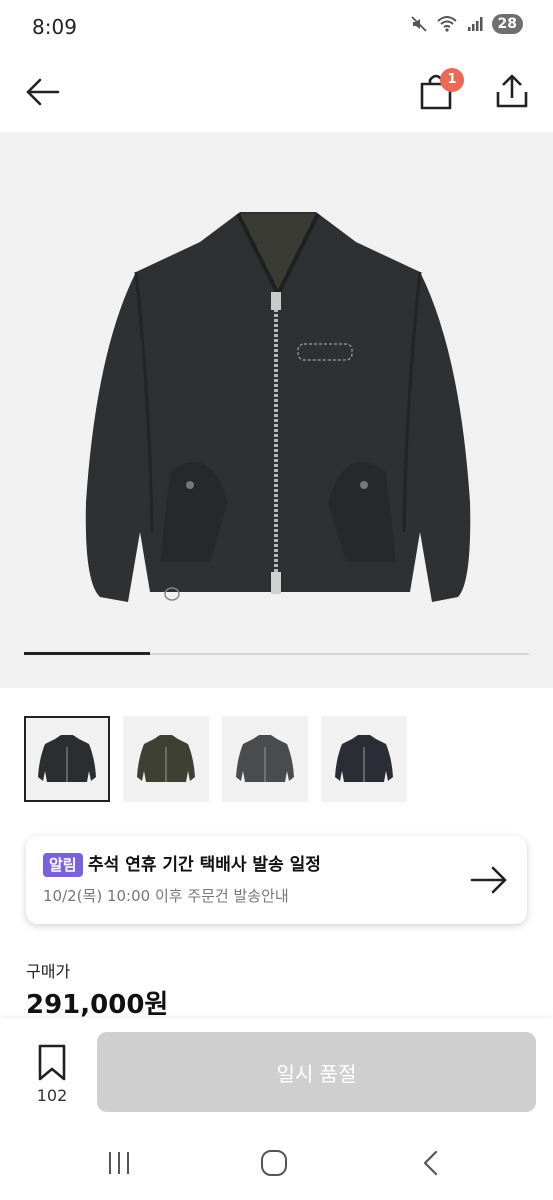  I want to click on carousel-progress-fill, so click(87, 653).